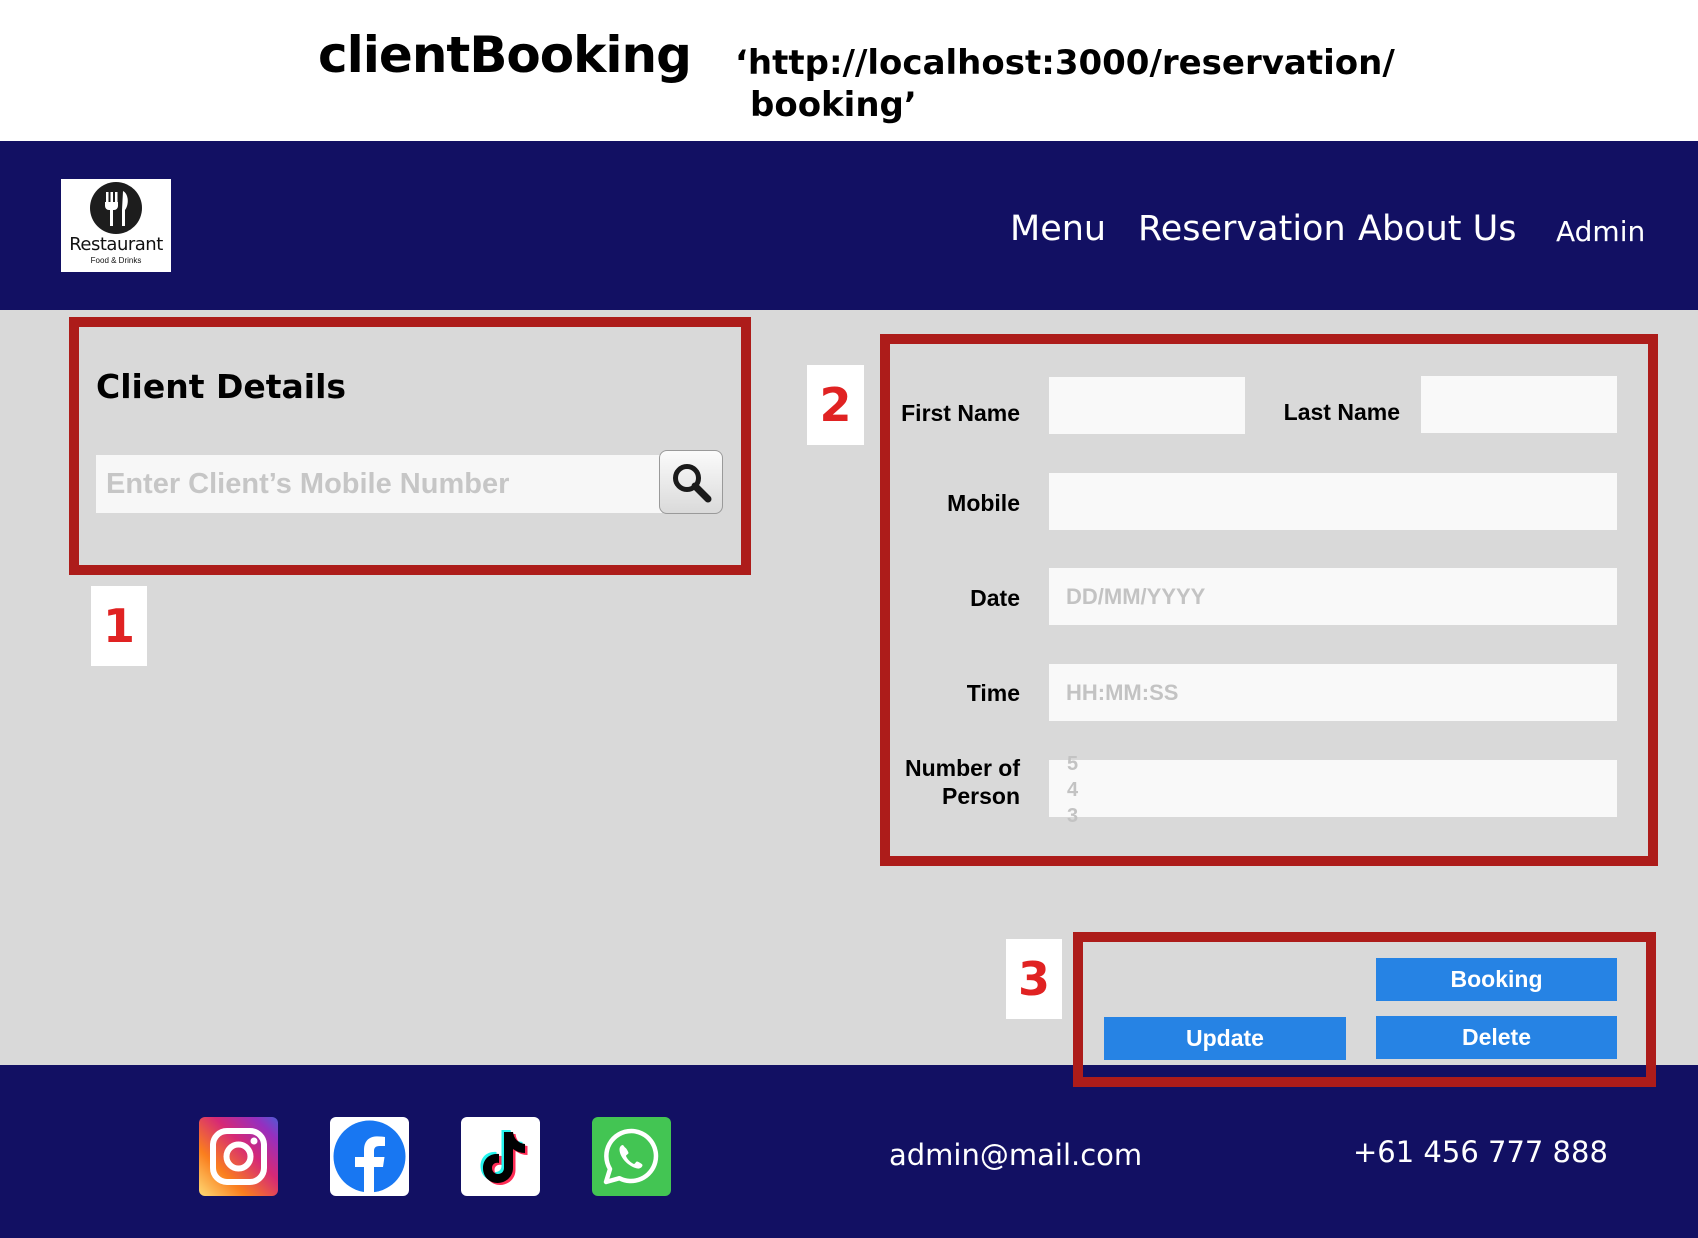  What do you see at coordinates (119, 626) in the screenshot?
I see `annotation-number-1: 1` at bounding box center [119, 626].